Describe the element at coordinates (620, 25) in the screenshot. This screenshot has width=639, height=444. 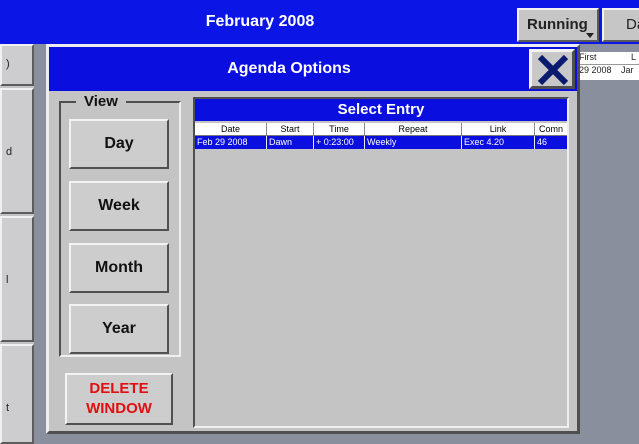
I see `date-button: Da` at that location.